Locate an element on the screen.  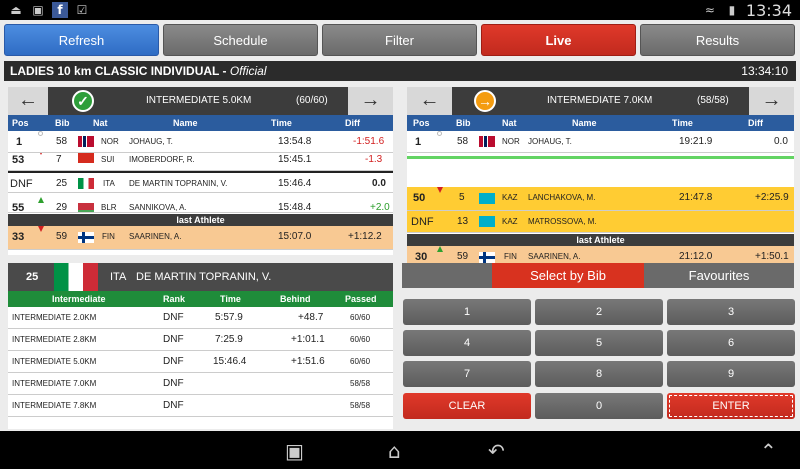
key-3: 3 is located at coordinates (731, 312).